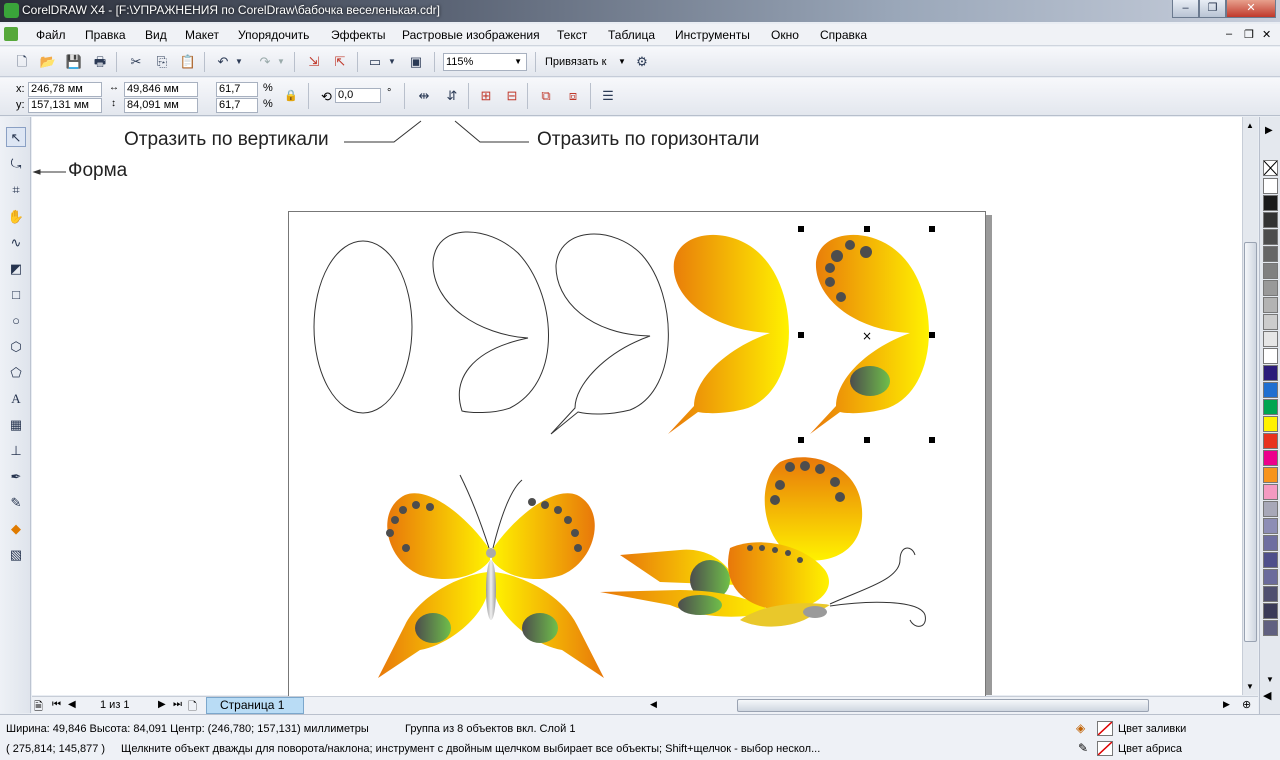 The width and height of the screenshot is (1280, 760). Describe the element at coordinates (363, 327) in the screenshot. I see `step1-ellipse` at that location.